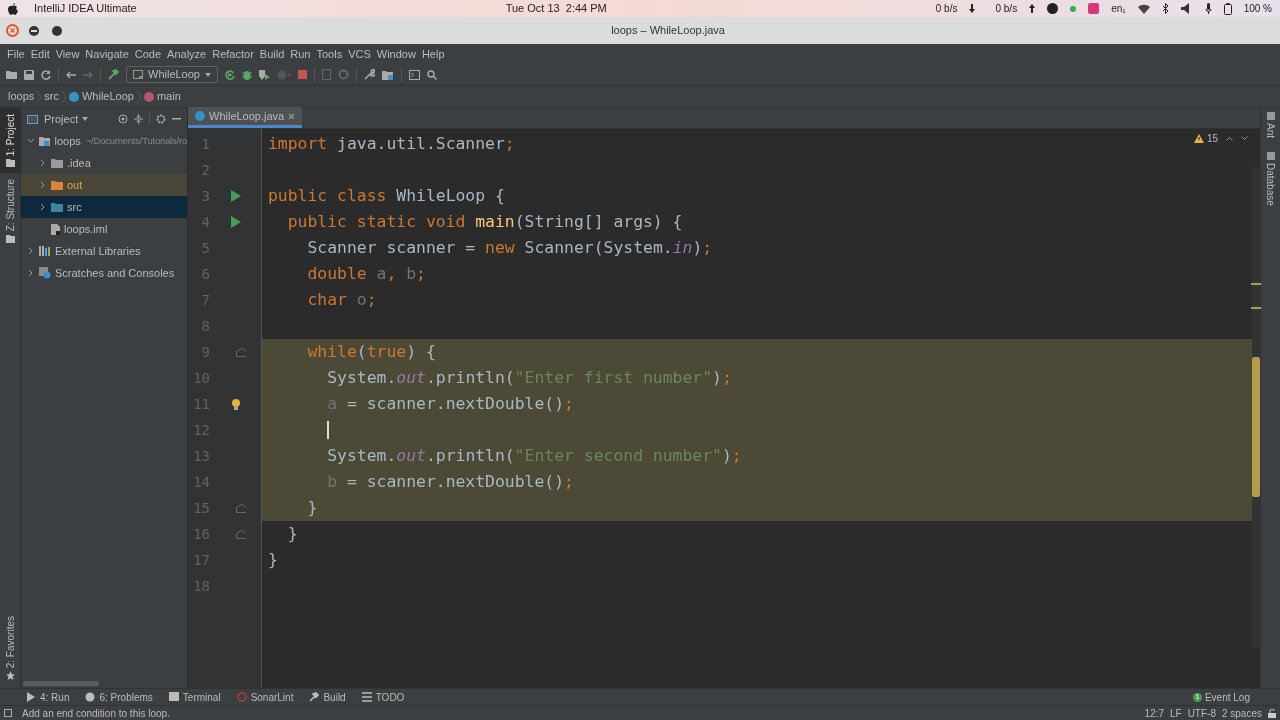  Describe the element at coordinates (66, 119) in the screenshot. I see `project-view-dropdown: Project` at that location.